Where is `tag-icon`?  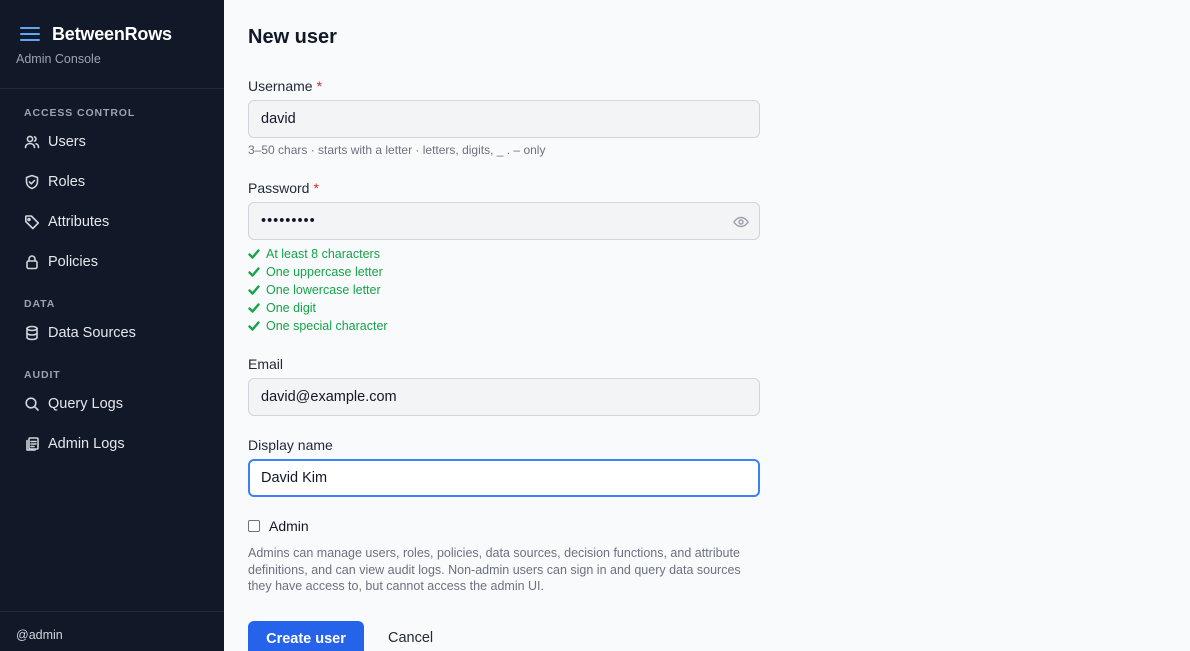 tag-icon is located at coordinates (32, 222).